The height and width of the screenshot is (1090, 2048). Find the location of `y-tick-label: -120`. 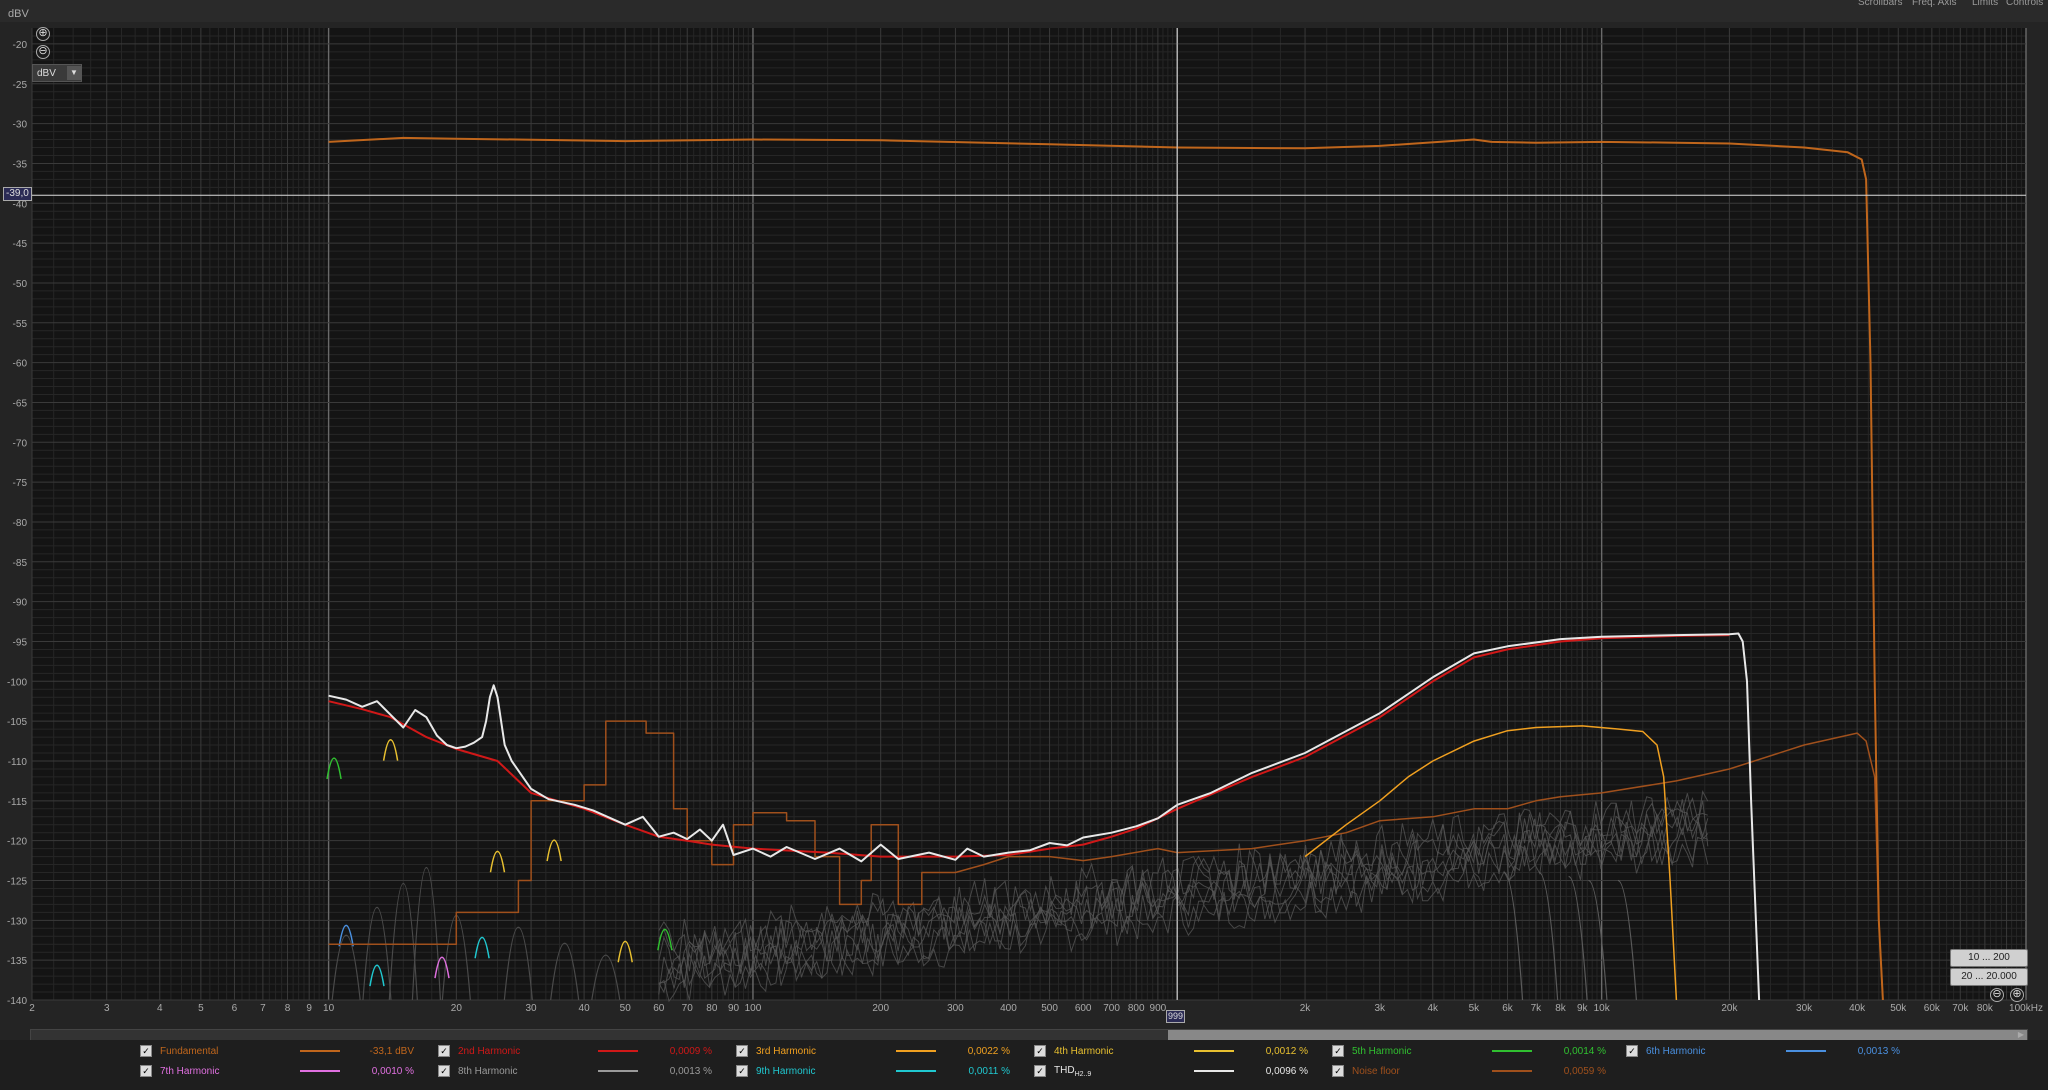

y-tick-label: -120 is located at coordinates (17, 842).